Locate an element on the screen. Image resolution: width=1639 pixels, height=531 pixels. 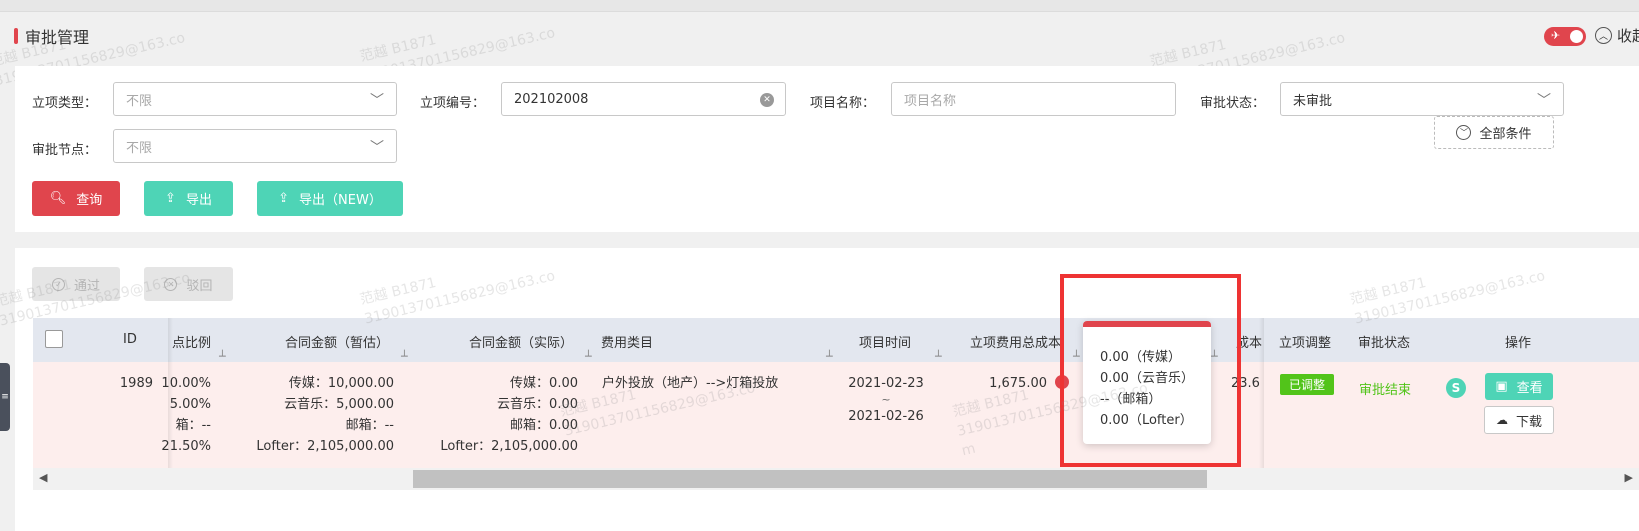
export-new-label: 导出（NEW） is located at coordinates (340, 200).